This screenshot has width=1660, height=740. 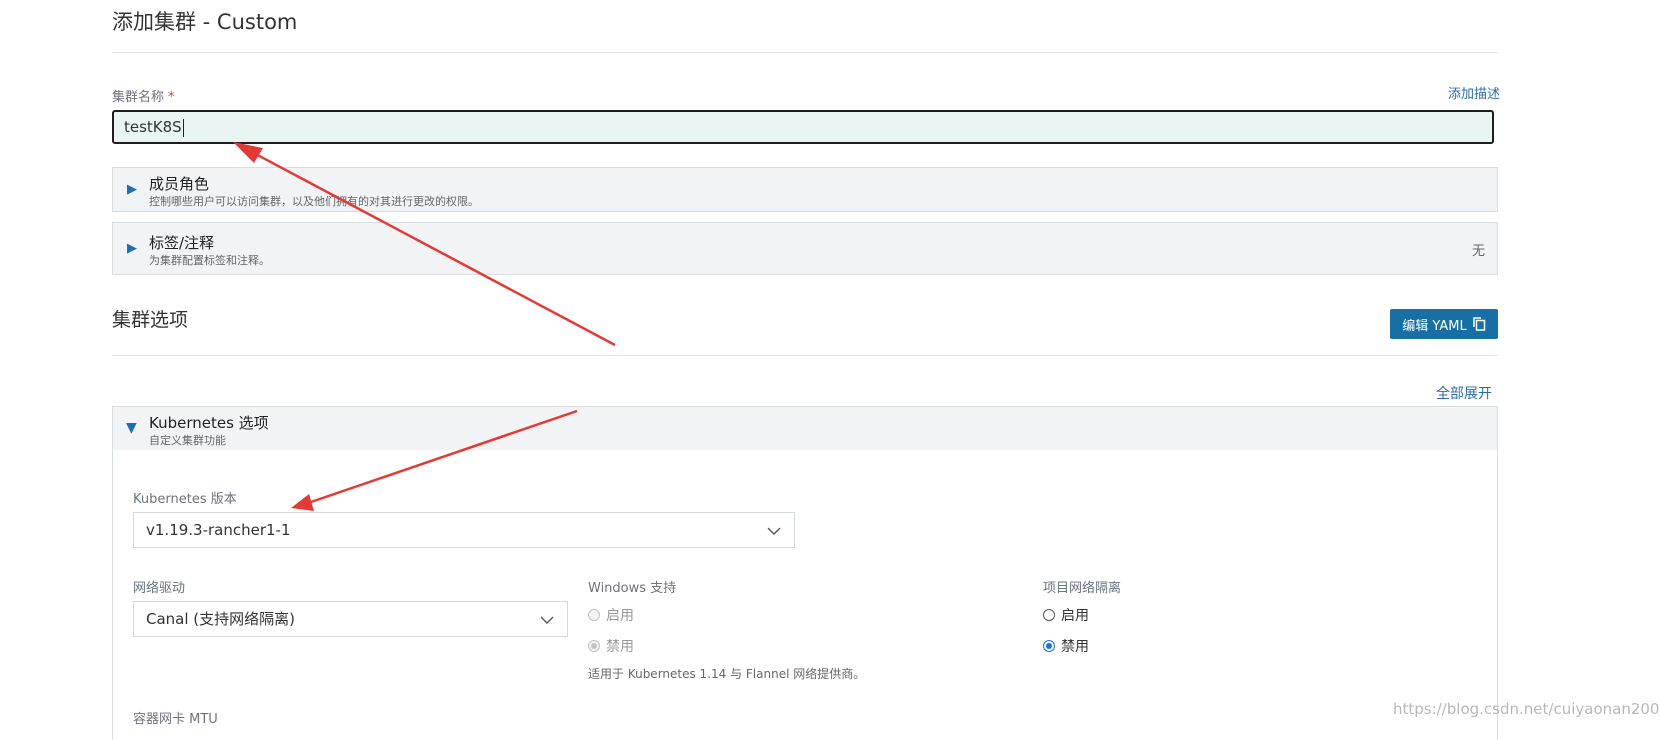 What do you see at coordinates (432, 248) in the screenshot?
I see `arrow-to-cluster-name` at bounding box center [432, 248].